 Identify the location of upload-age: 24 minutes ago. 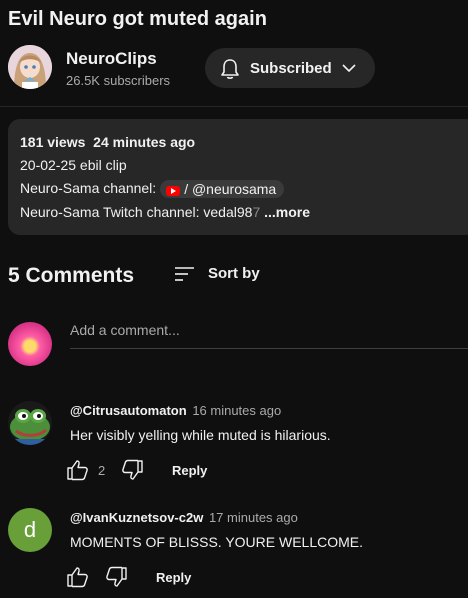
(144, 142).